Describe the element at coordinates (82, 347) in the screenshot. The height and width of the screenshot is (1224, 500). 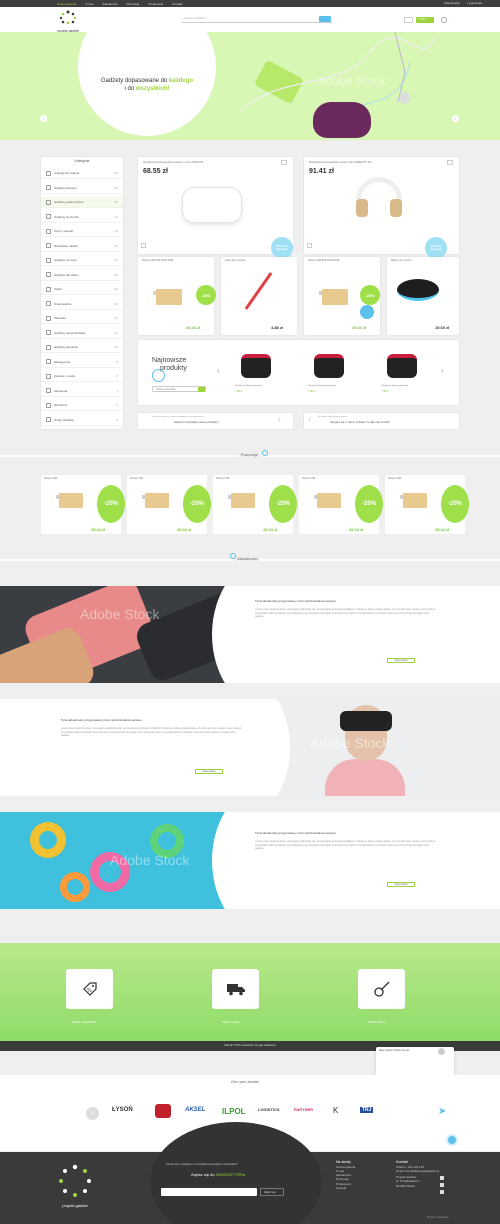
I see `category-item: Gadżety sportowe 10` at that location.